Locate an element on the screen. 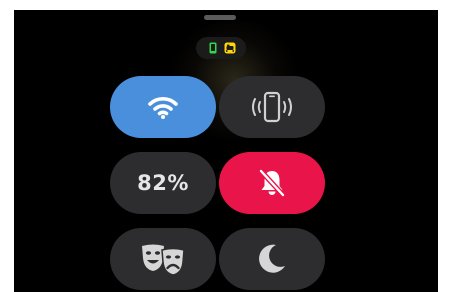 The width and height of the screenshot is (452, 292). do-not-disturb-toggle is located at coordinates (272, 259).